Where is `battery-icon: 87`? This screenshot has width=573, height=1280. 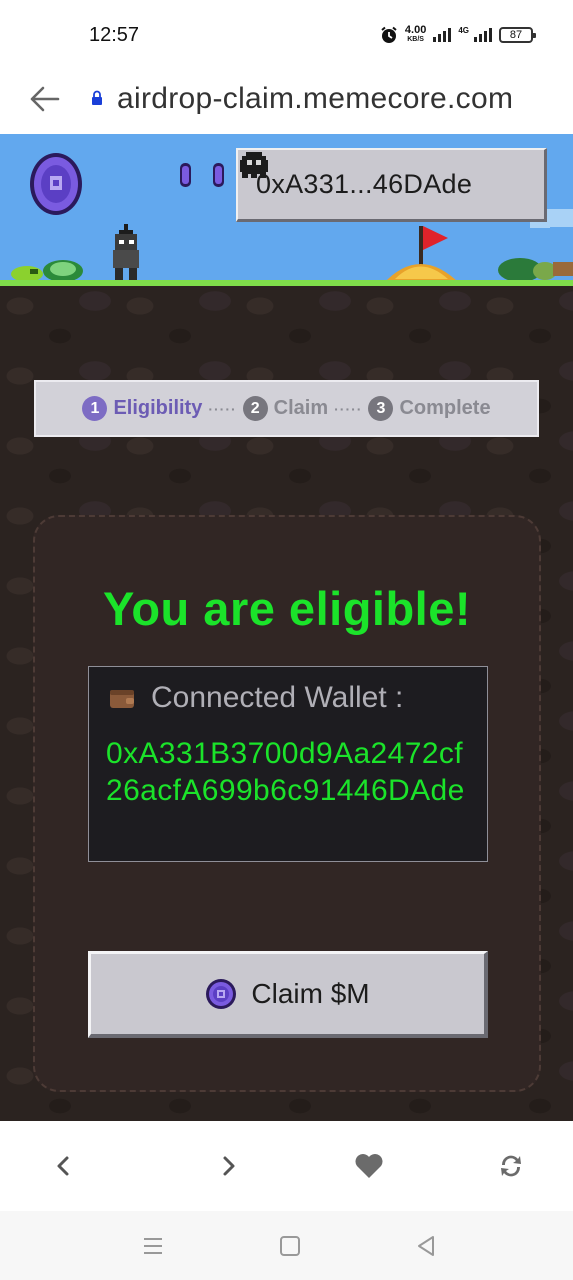 battery-icon: 87 is located at coordinates (517, 35).